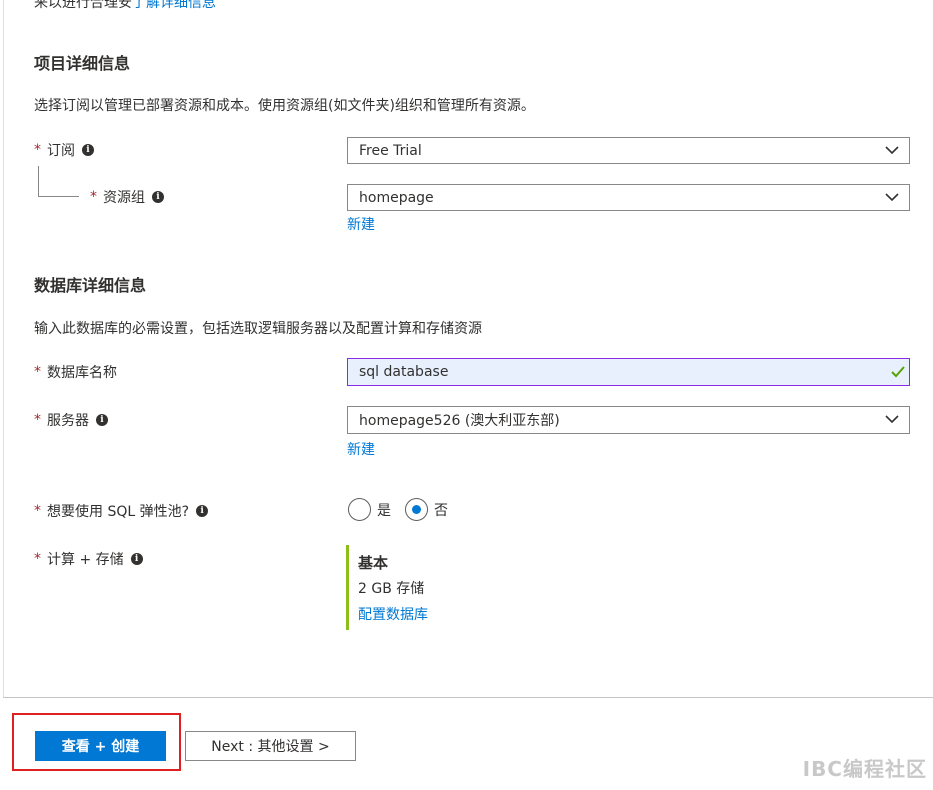 The image size is (933, 790). I want to click on server-label: * 服务器 i, so click(71, 420).